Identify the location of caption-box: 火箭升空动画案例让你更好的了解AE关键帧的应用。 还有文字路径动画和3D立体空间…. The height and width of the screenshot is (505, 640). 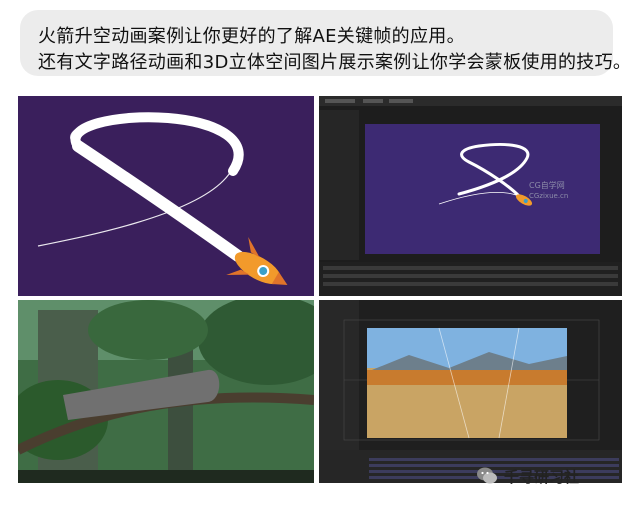
(325, 43).